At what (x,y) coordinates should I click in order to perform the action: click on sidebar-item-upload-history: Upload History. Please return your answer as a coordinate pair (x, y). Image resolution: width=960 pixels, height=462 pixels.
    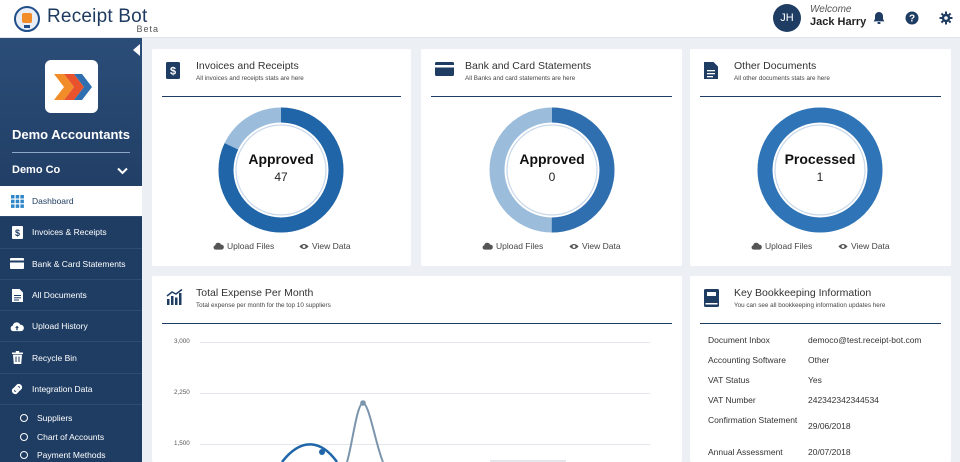
    Looking at the image, I should click on (71, 327).